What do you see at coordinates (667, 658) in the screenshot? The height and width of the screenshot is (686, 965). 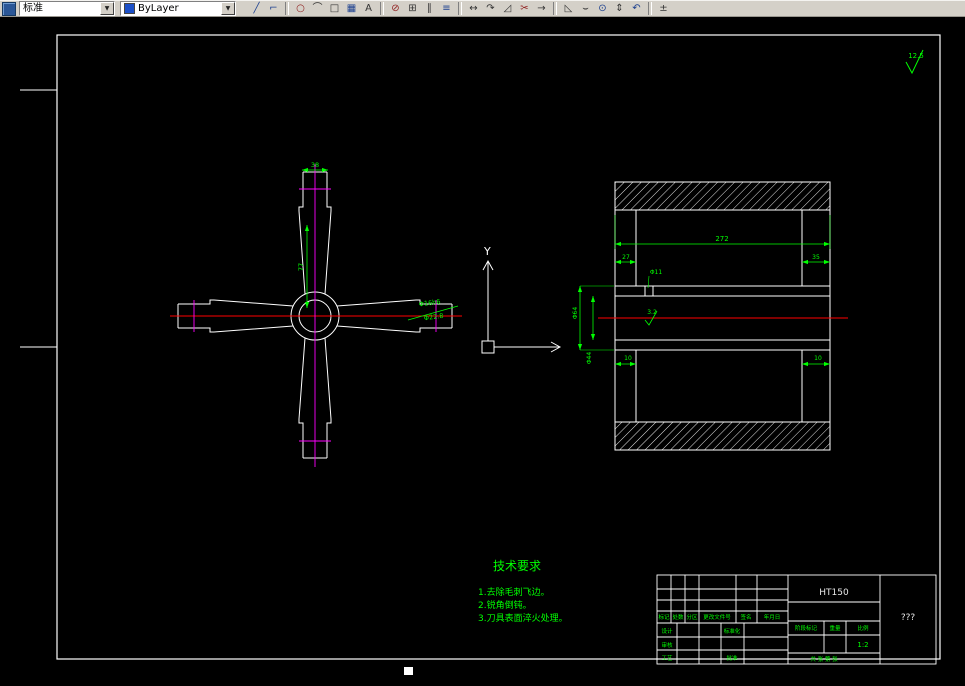 I see `role-process: 工艺` at bounding box center [667, 658].